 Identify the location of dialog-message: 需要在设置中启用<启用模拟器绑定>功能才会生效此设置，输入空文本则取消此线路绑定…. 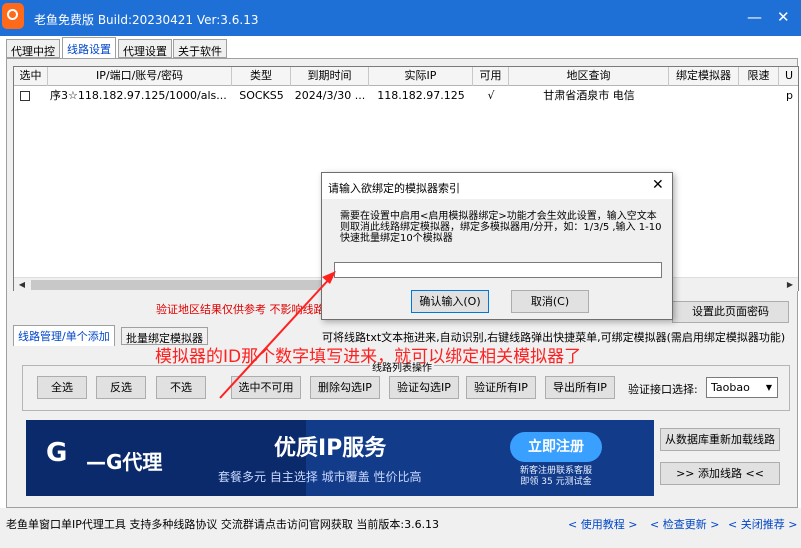
(501, 227).